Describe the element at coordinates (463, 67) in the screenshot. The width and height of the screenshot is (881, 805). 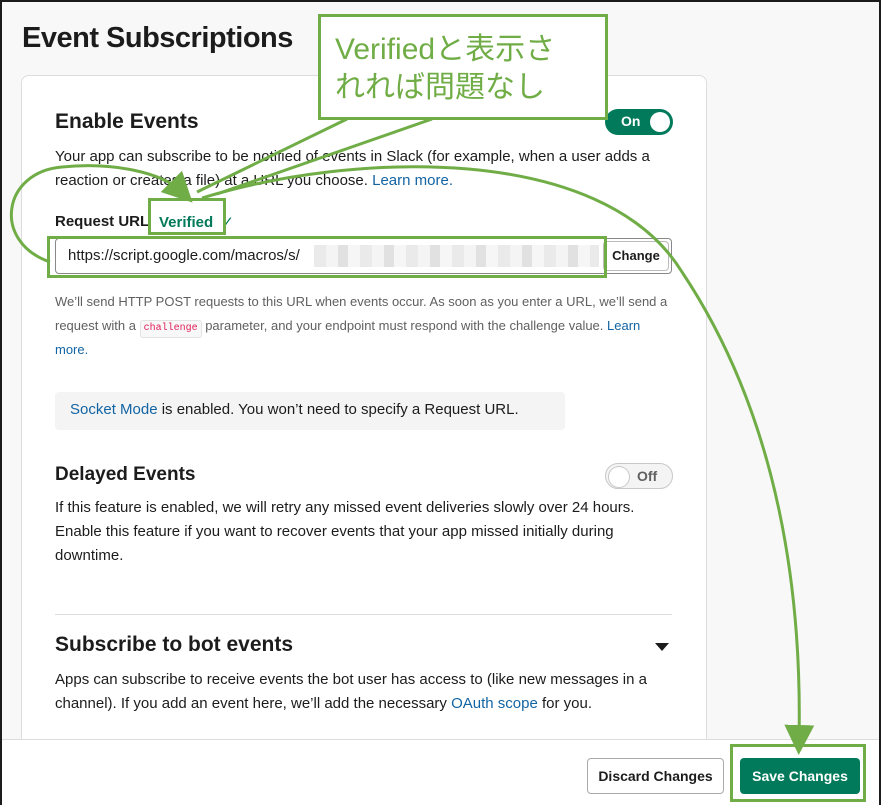
I see `annotation-callout: Verifiedと表示さ れれば問題なし` at that location.